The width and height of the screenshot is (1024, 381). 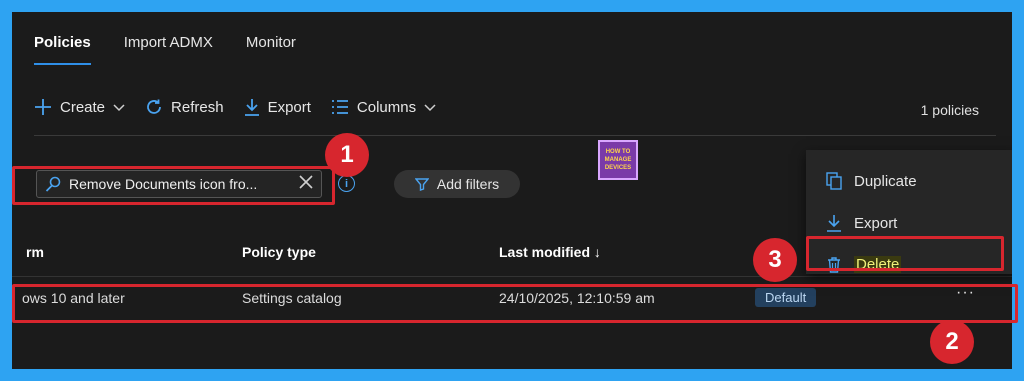 I want to click on column-header-last-modified: Last modified ↓, so click(x=550, y=252).